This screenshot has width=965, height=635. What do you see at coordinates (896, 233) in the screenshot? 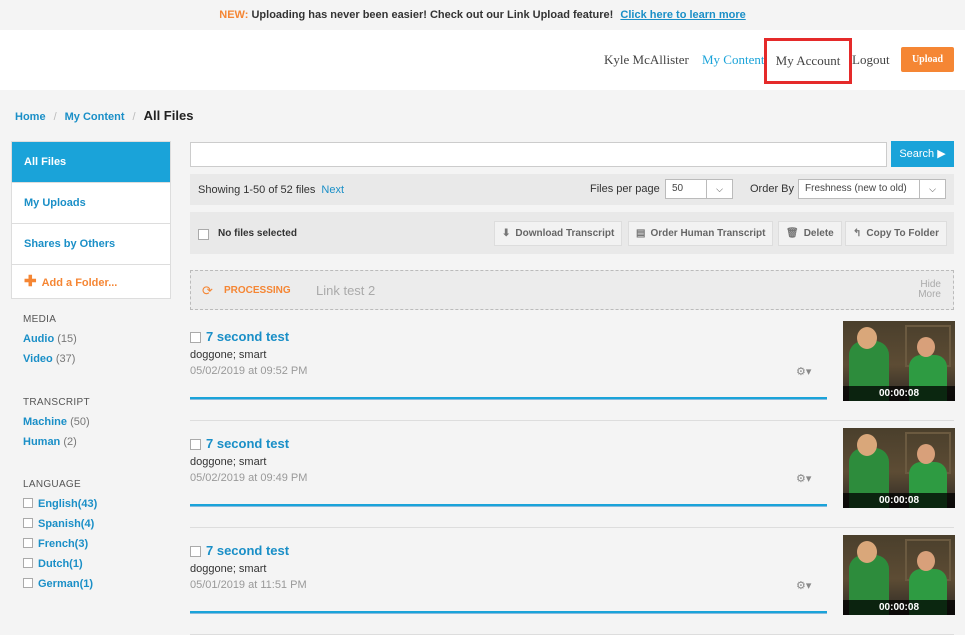
I see `copy-to-folder-button: ↰ Copy To Folder` at bounding box center [896, 233].